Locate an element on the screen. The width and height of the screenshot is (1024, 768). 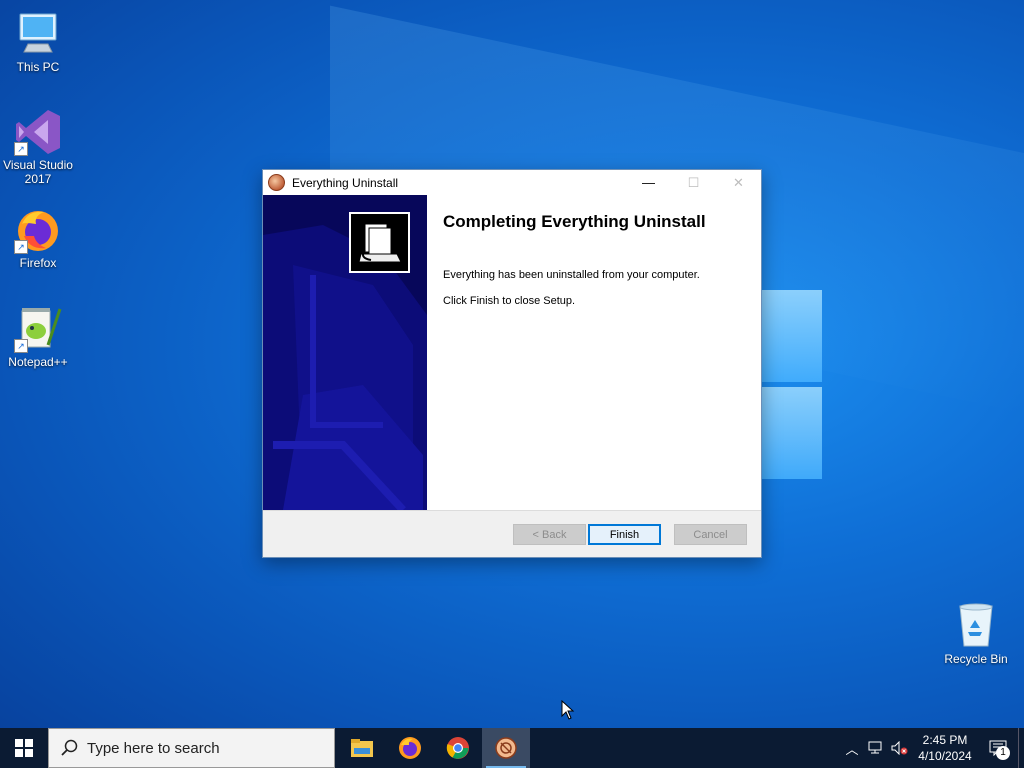
desktop-icon-visual-studio: ↗ Visual Studio 2017 is located at coordinates (38, 147).